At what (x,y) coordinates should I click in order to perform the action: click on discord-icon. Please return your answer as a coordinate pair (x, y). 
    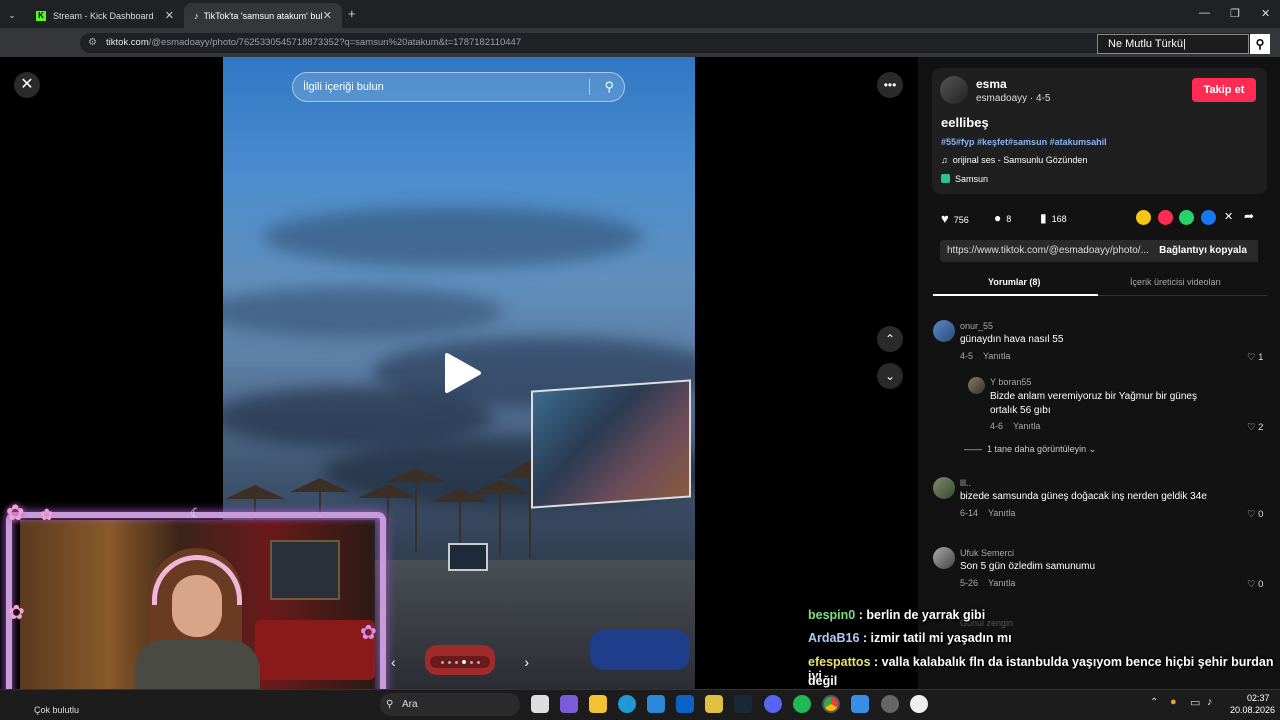
    Looking at the image, I should click on (773, 704).